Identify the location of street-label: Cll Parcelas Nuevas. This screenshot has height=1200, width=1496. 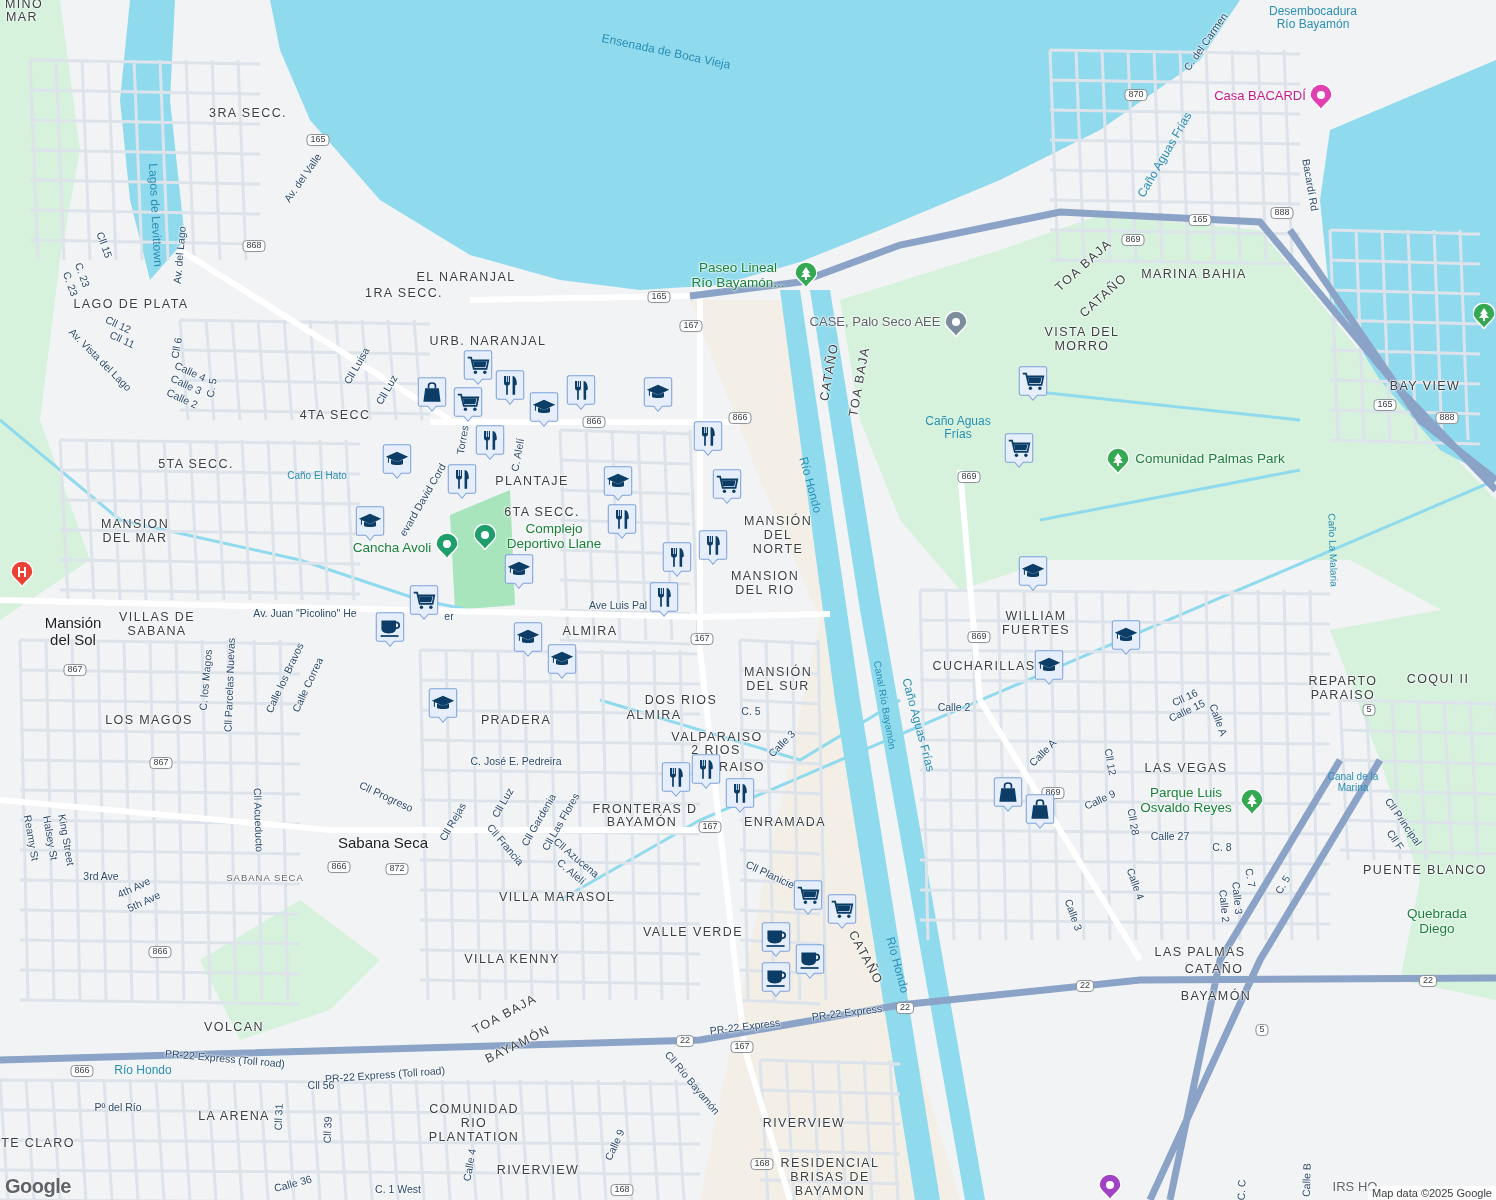
(230, 685).